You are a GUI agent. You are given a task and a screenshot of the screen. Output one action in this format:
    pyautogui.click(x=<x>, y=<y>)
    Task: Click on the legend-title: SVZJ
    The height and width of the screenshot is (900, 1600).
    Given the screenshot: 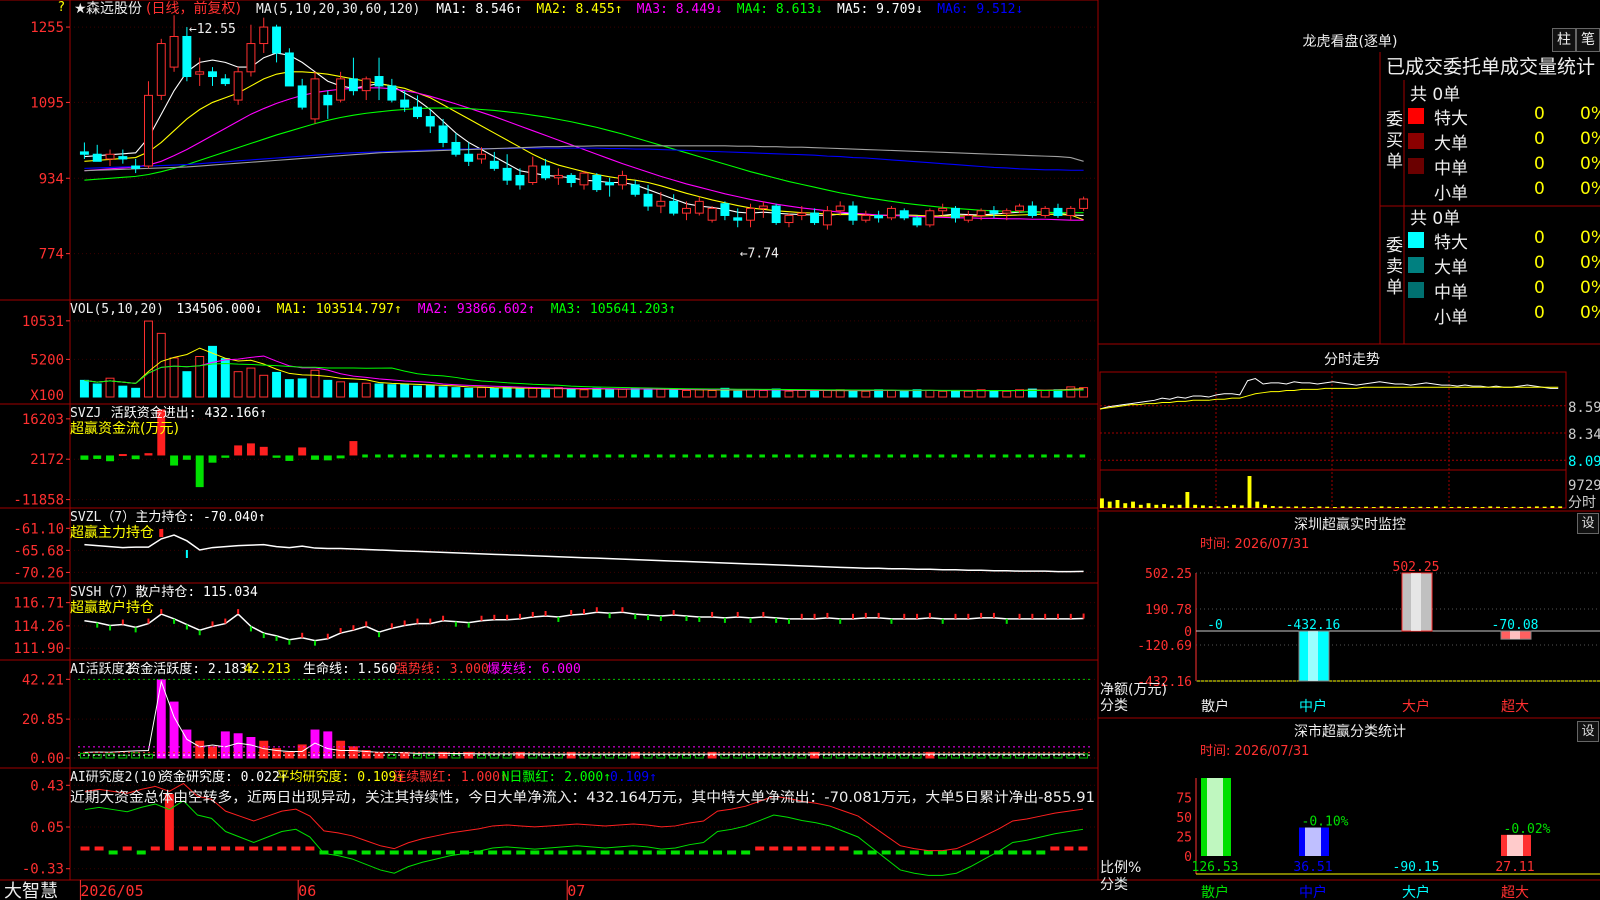 What is the action you would take?
    pyautogui.click(x=85, y=413)
    